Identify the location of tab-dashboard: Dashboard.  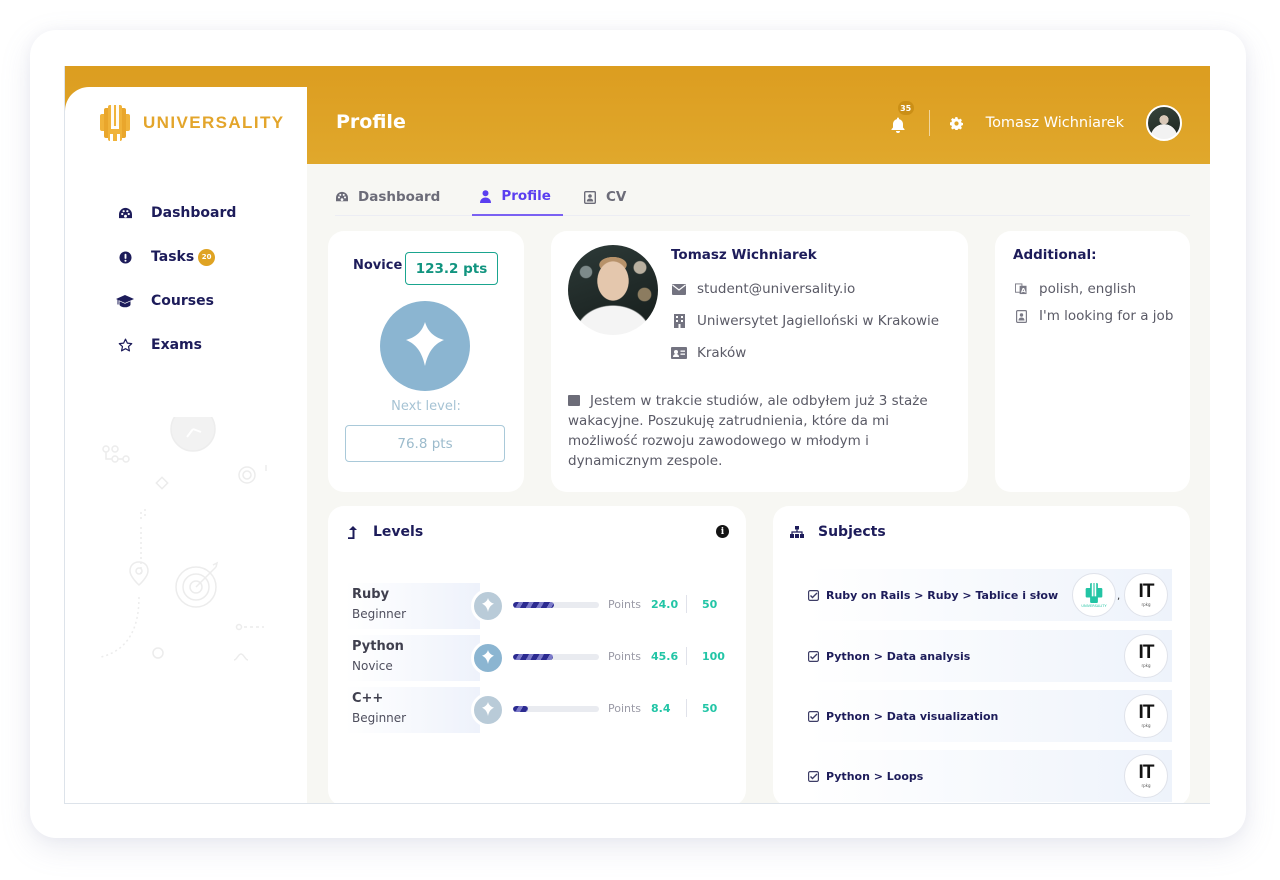
(393, 197).